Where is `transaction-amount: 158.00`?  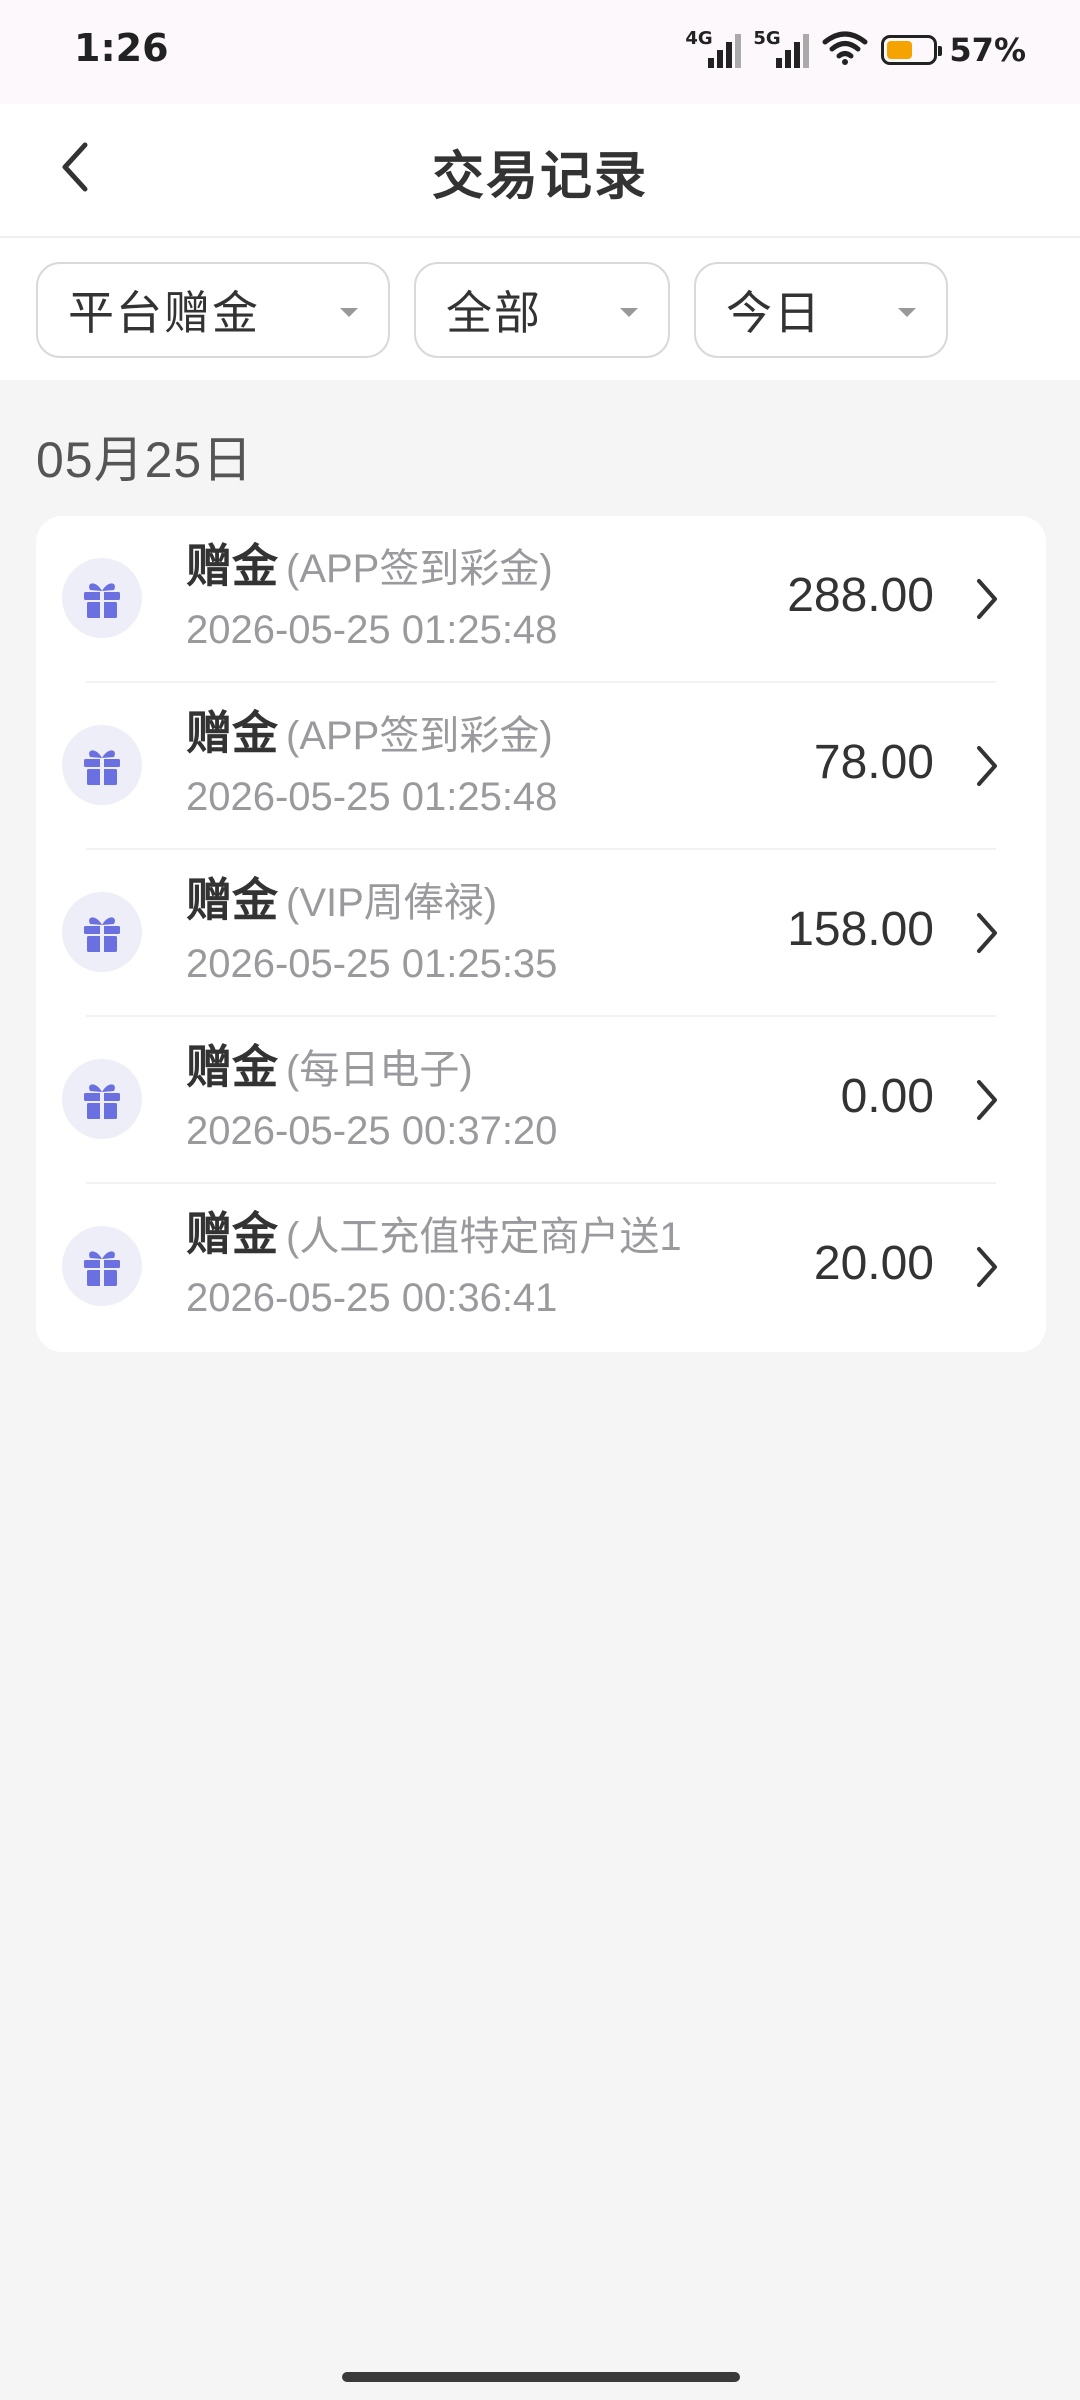
transaction-amount: 158.00 is located at coordinates (860, 929).